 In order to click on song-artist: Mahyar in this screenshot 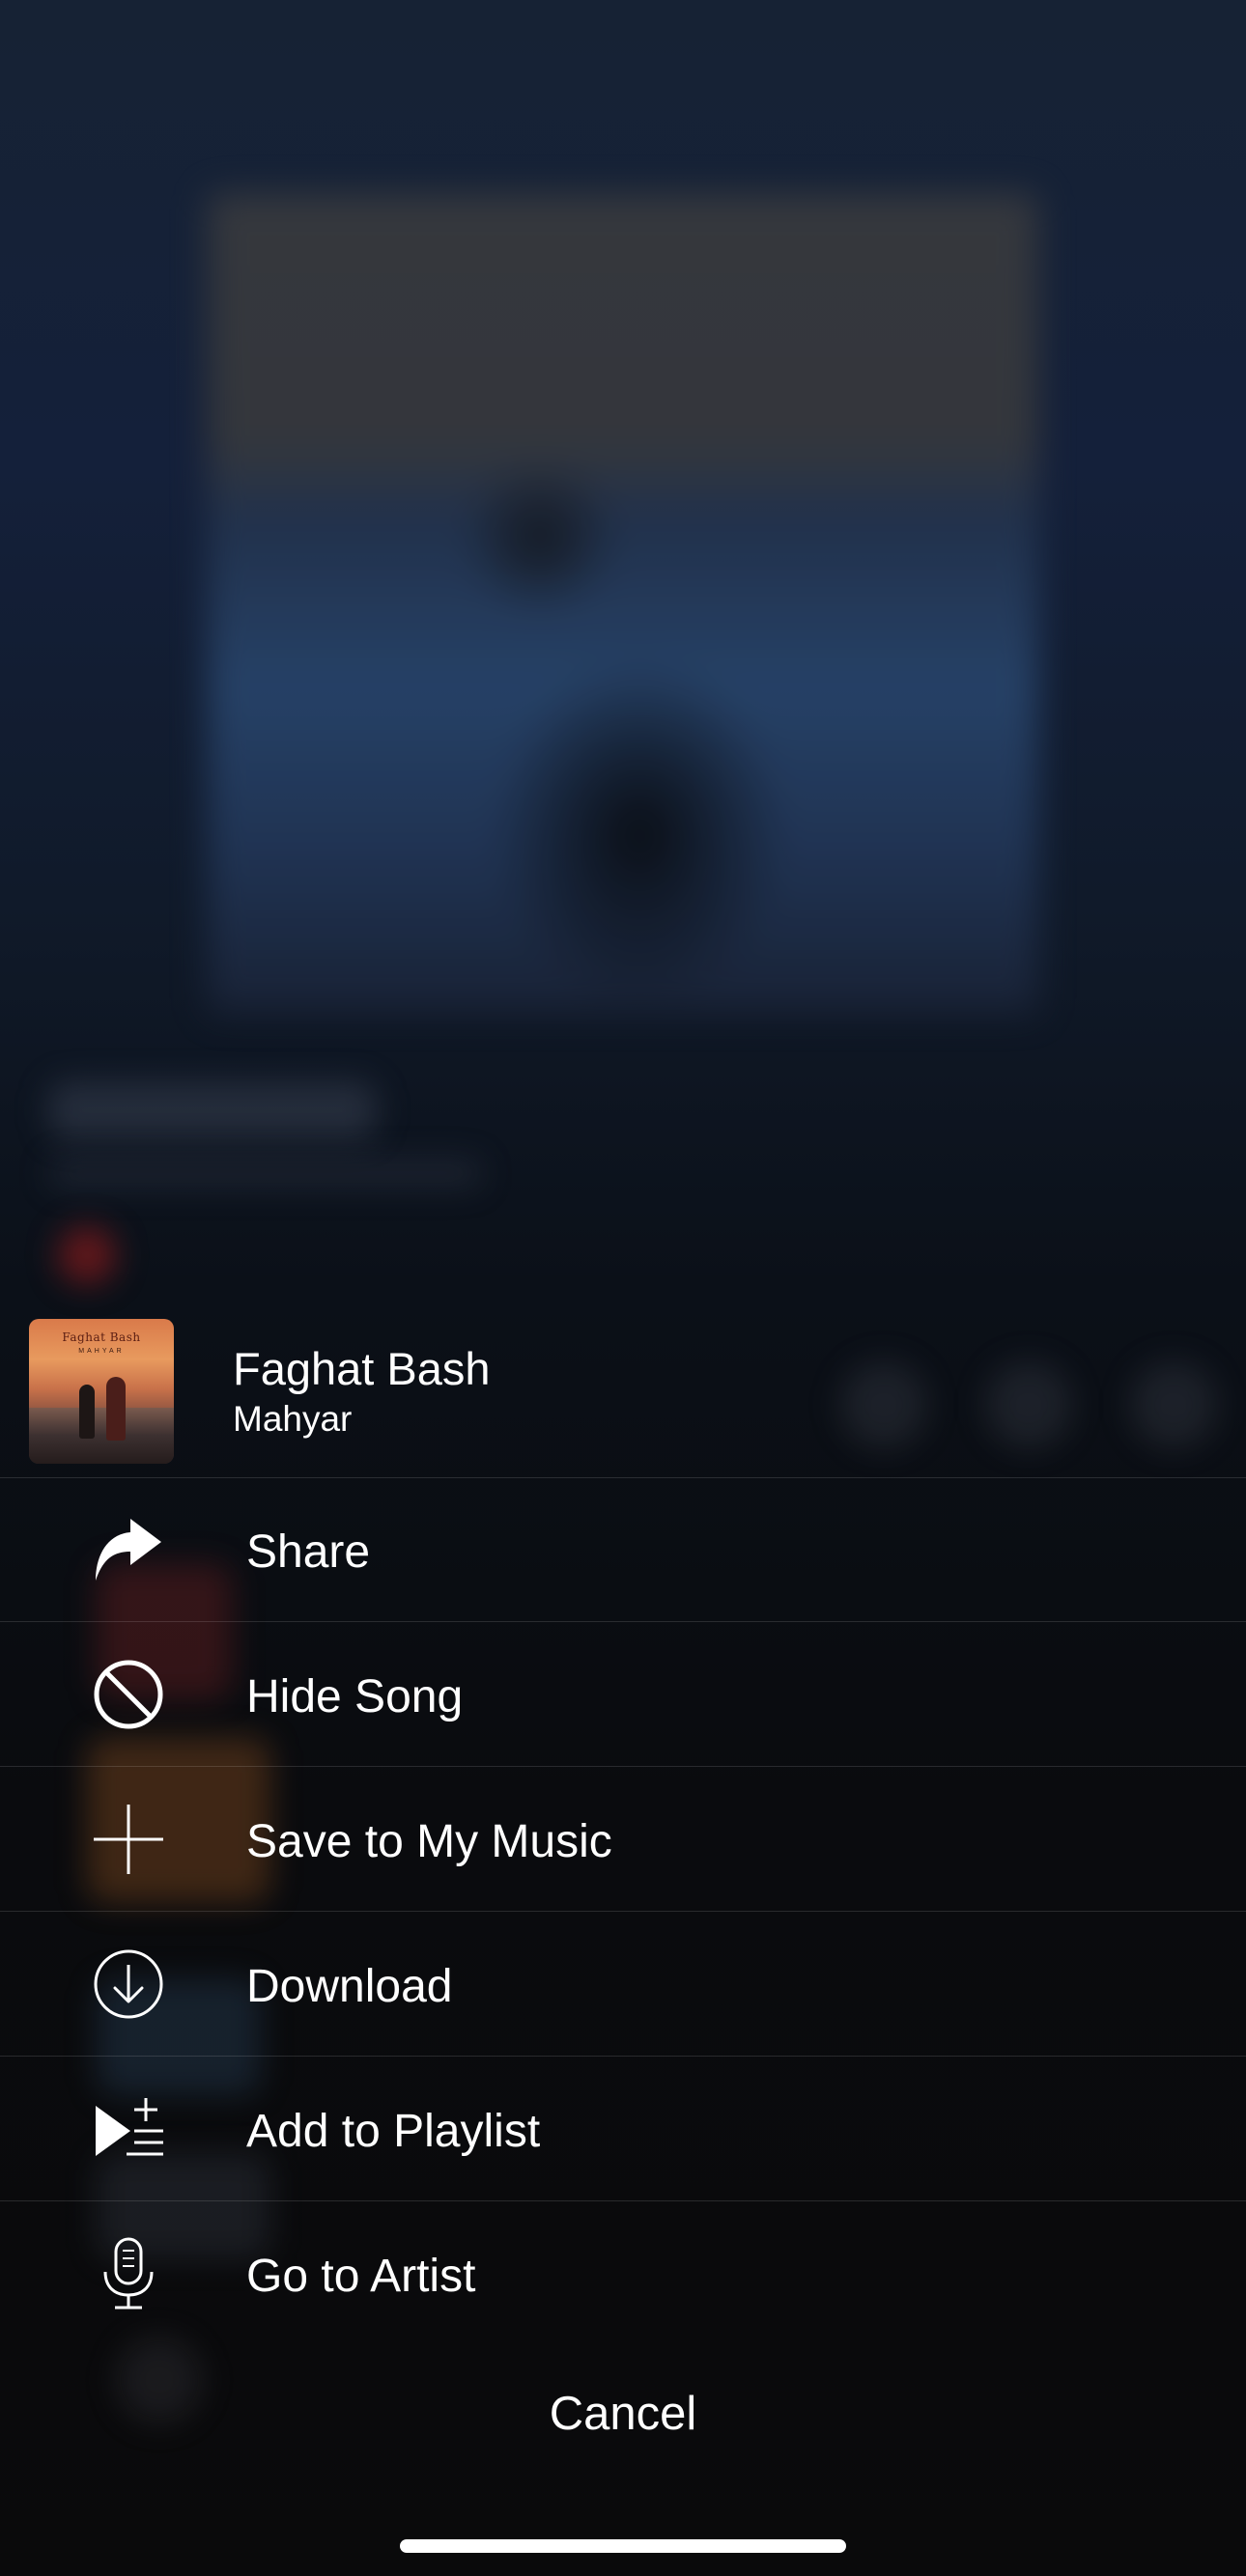, I will do `click(293, 1419)`.